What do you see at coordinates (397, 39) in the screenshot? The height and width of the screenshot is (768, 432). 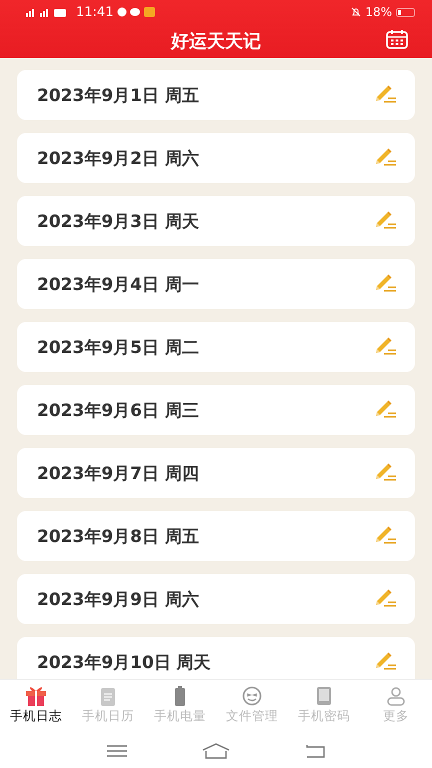 I see `calendar-button` at bounding box center [397, 39].